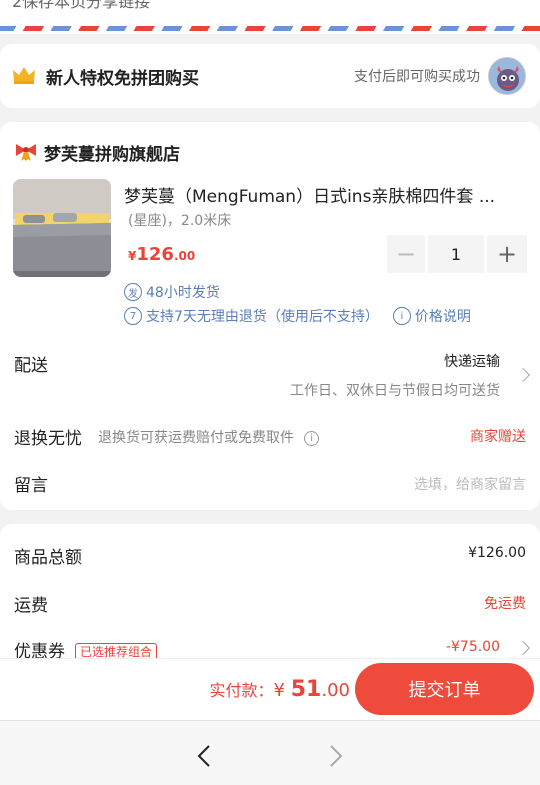  Describe the element at coordinates (24, 75) in the screenshot. I see `crown-icon` at that location.